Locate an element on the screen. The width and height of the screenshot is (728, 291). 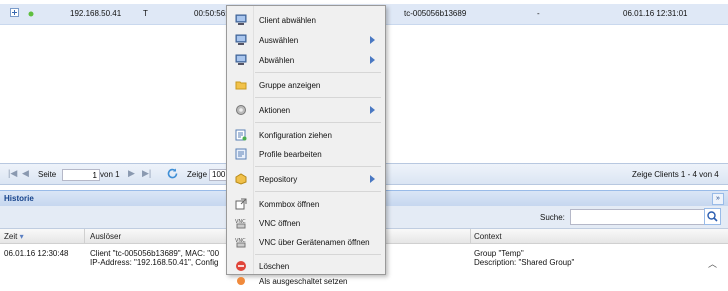
row-zeit: 06.01.16 12:30:48 is located at coordinates (36, 253).